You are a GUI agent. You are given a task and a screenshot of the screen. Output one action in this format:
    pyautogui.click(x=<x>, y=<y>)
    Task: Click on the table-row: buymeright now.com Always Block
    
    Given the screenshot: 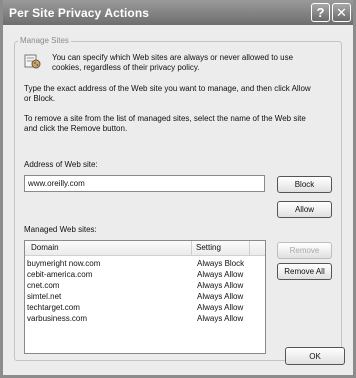 What is the action you would take?
    pyautogui.click(x=145, y=263)
    